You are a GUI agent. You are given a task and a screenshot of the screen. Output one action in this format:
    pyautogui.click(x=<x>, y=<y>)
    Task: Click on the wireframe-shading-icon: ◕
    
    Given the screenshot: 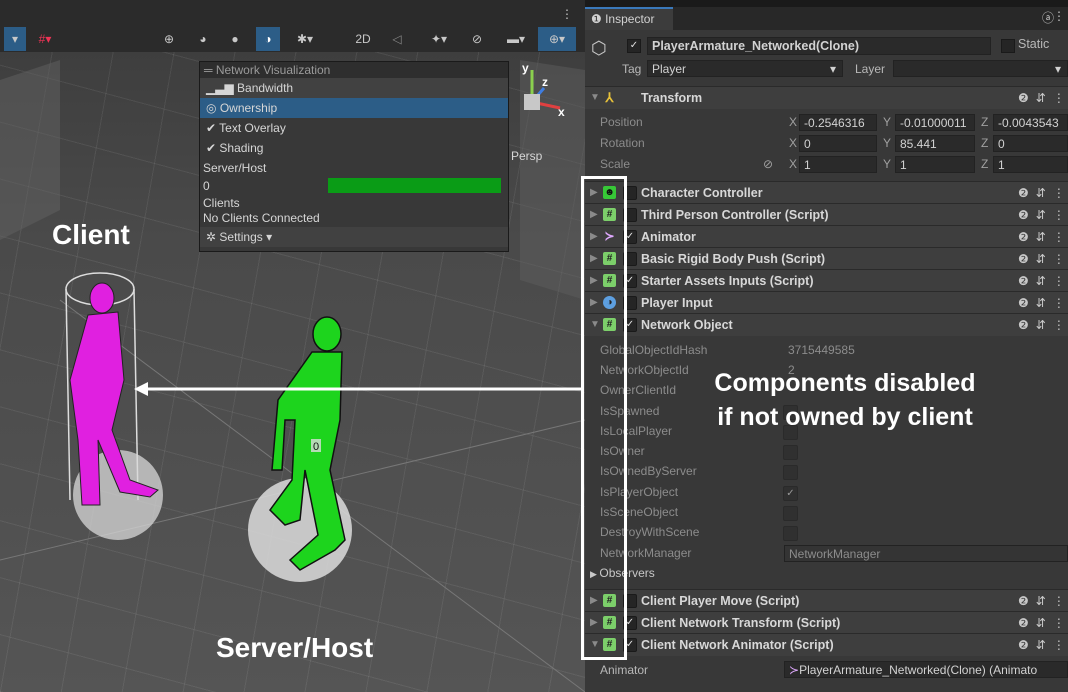 What is the action you would take?
    pyautogui.click(x=203, y=39)
    